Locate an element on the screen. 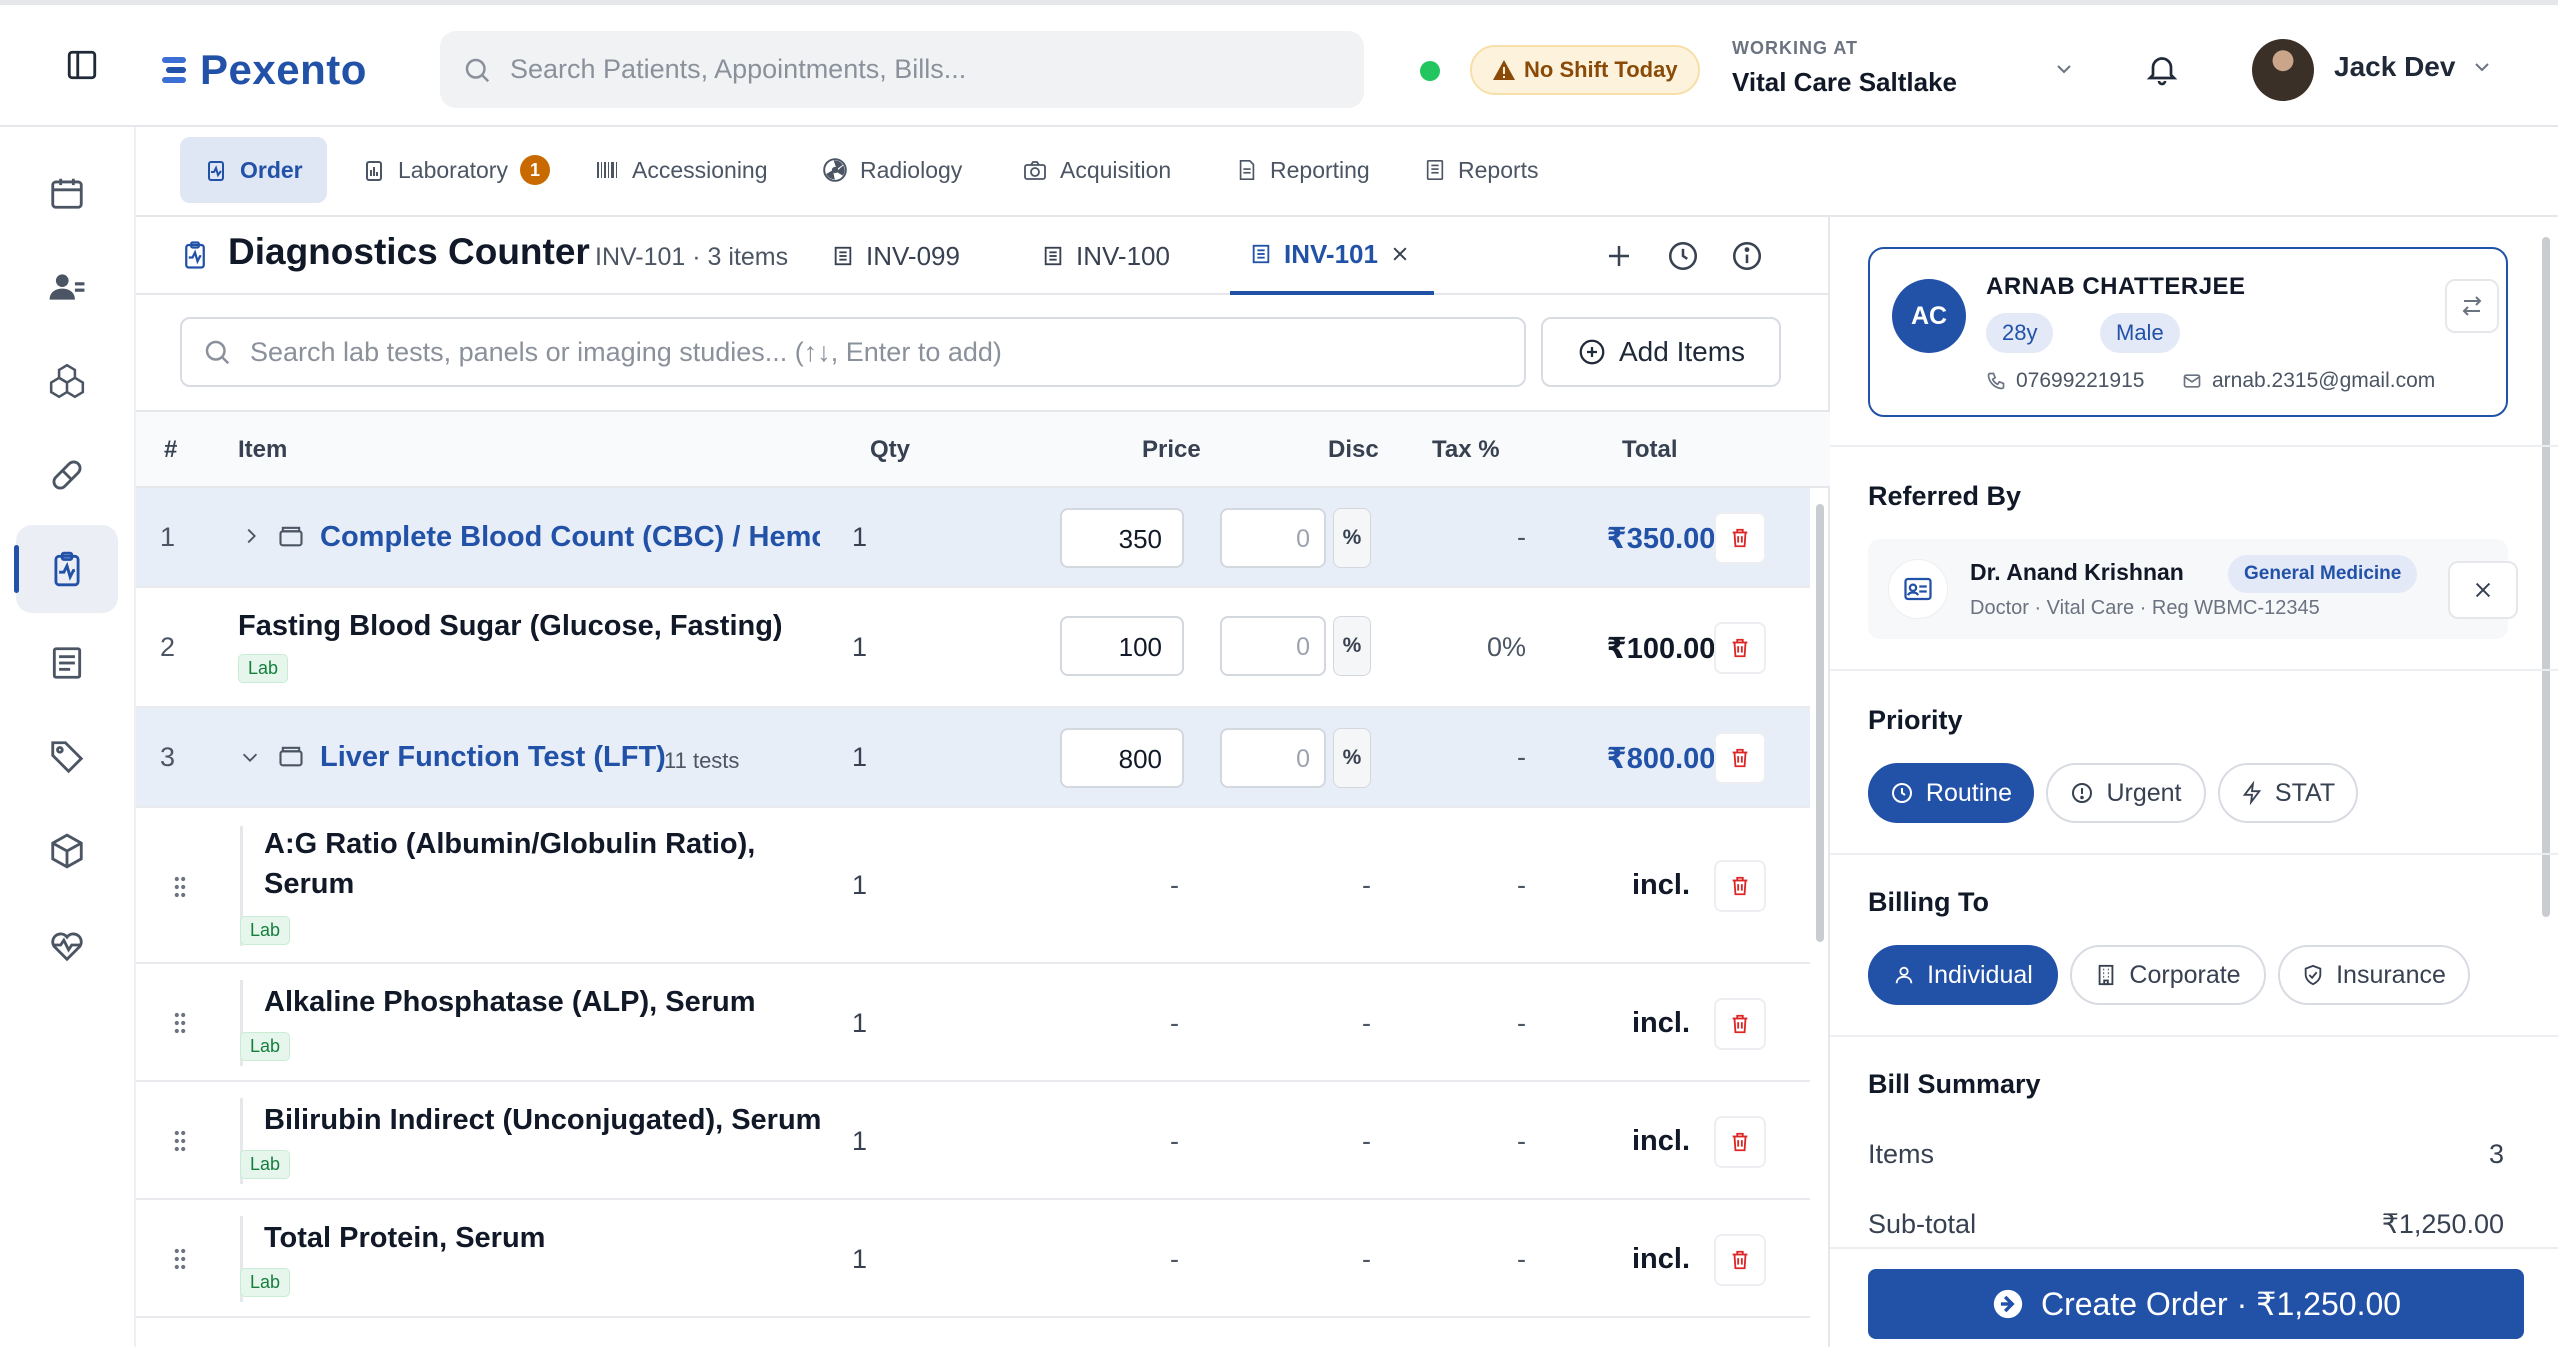  col-disc: Disc is located at coordinates (1353, 449).